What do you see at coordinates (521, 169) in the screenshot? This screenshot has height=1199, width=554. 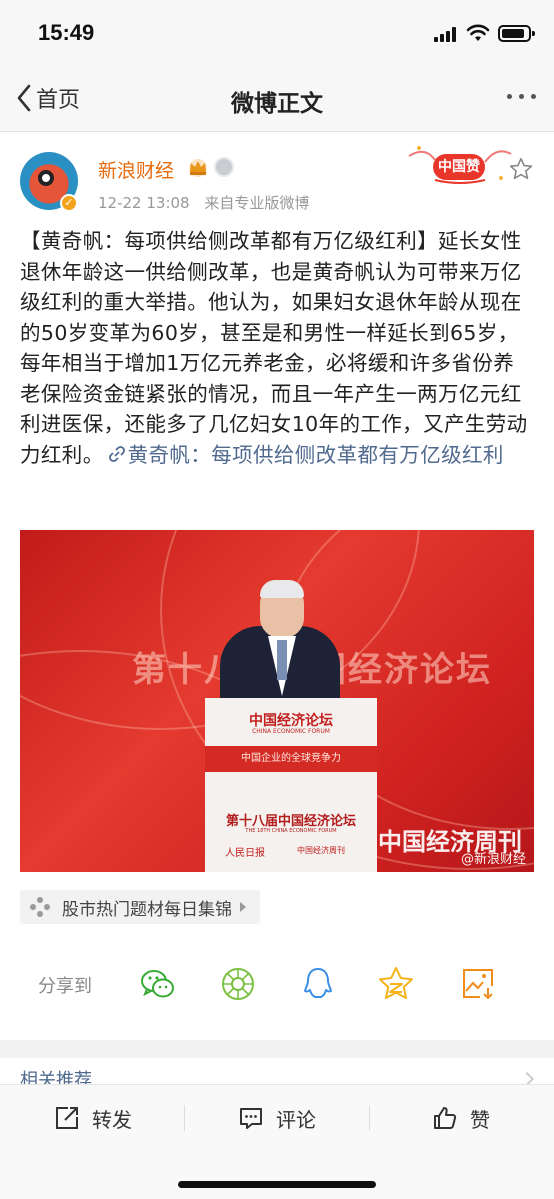 I see `star-icon` at bounding box center [521, 169].